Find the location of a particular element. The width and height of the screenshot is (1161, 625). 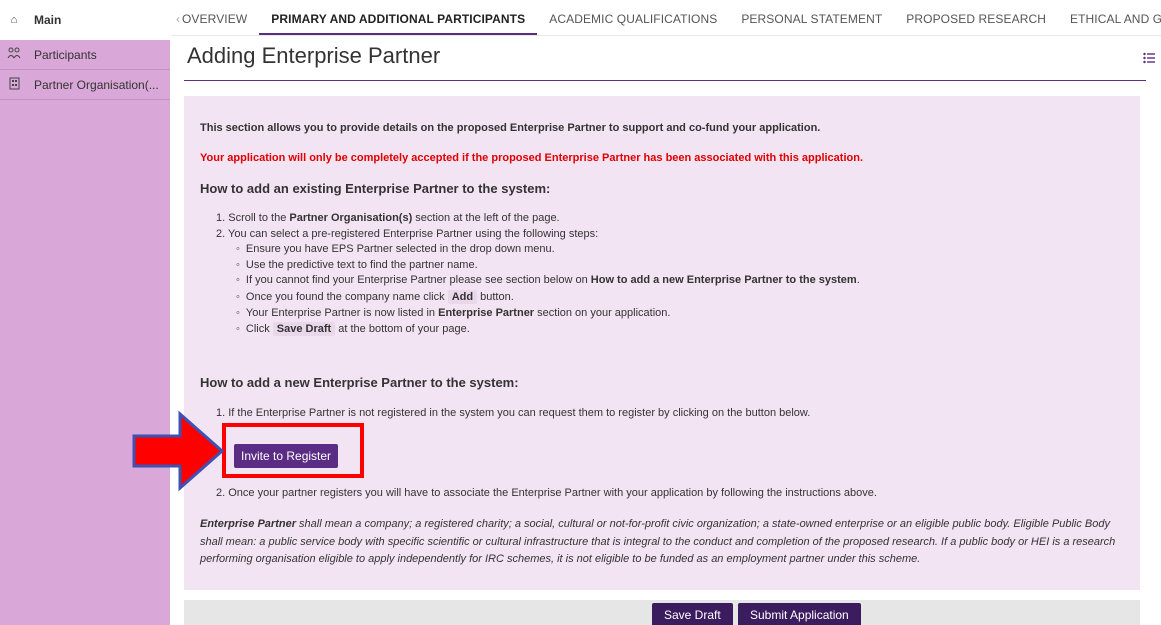

tab-overview: OVERVIEW is located at coordinates (219, 23).